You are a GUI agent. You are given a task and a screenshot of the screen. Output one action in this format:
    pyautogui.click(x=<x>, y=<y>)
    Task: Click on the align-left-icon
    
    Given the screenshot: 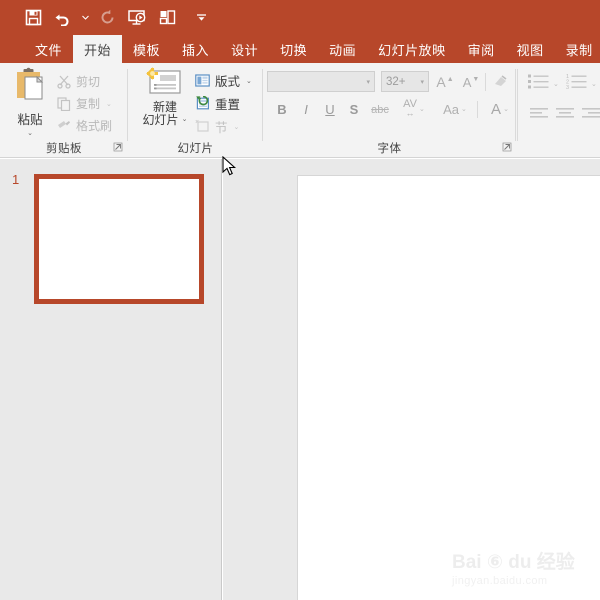 What is the action you would take?
    pyautogui.click(x=540, y=116)
    